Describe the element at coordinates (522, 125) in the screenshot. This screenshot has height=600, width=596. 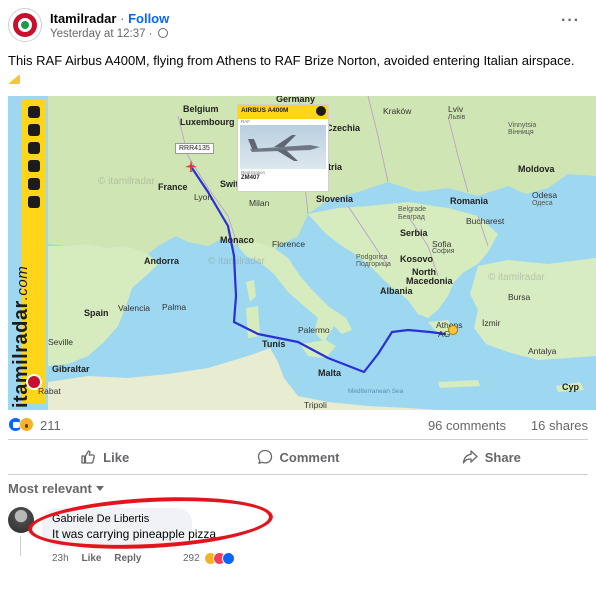
I see `place-label: Vinnytsia` at that location.